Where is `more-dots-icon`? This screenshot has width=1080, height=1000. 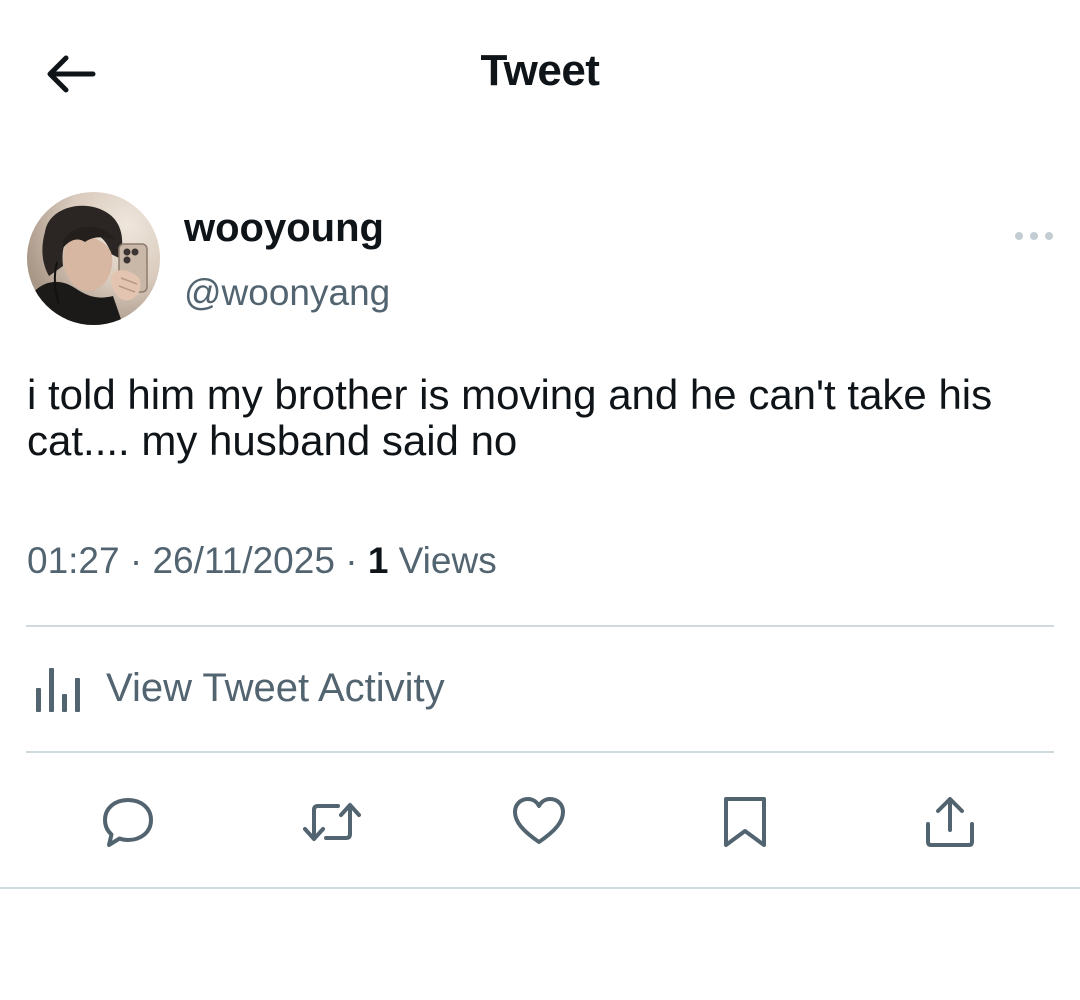
more-dots-icon is located at coordinates (1034, 236).